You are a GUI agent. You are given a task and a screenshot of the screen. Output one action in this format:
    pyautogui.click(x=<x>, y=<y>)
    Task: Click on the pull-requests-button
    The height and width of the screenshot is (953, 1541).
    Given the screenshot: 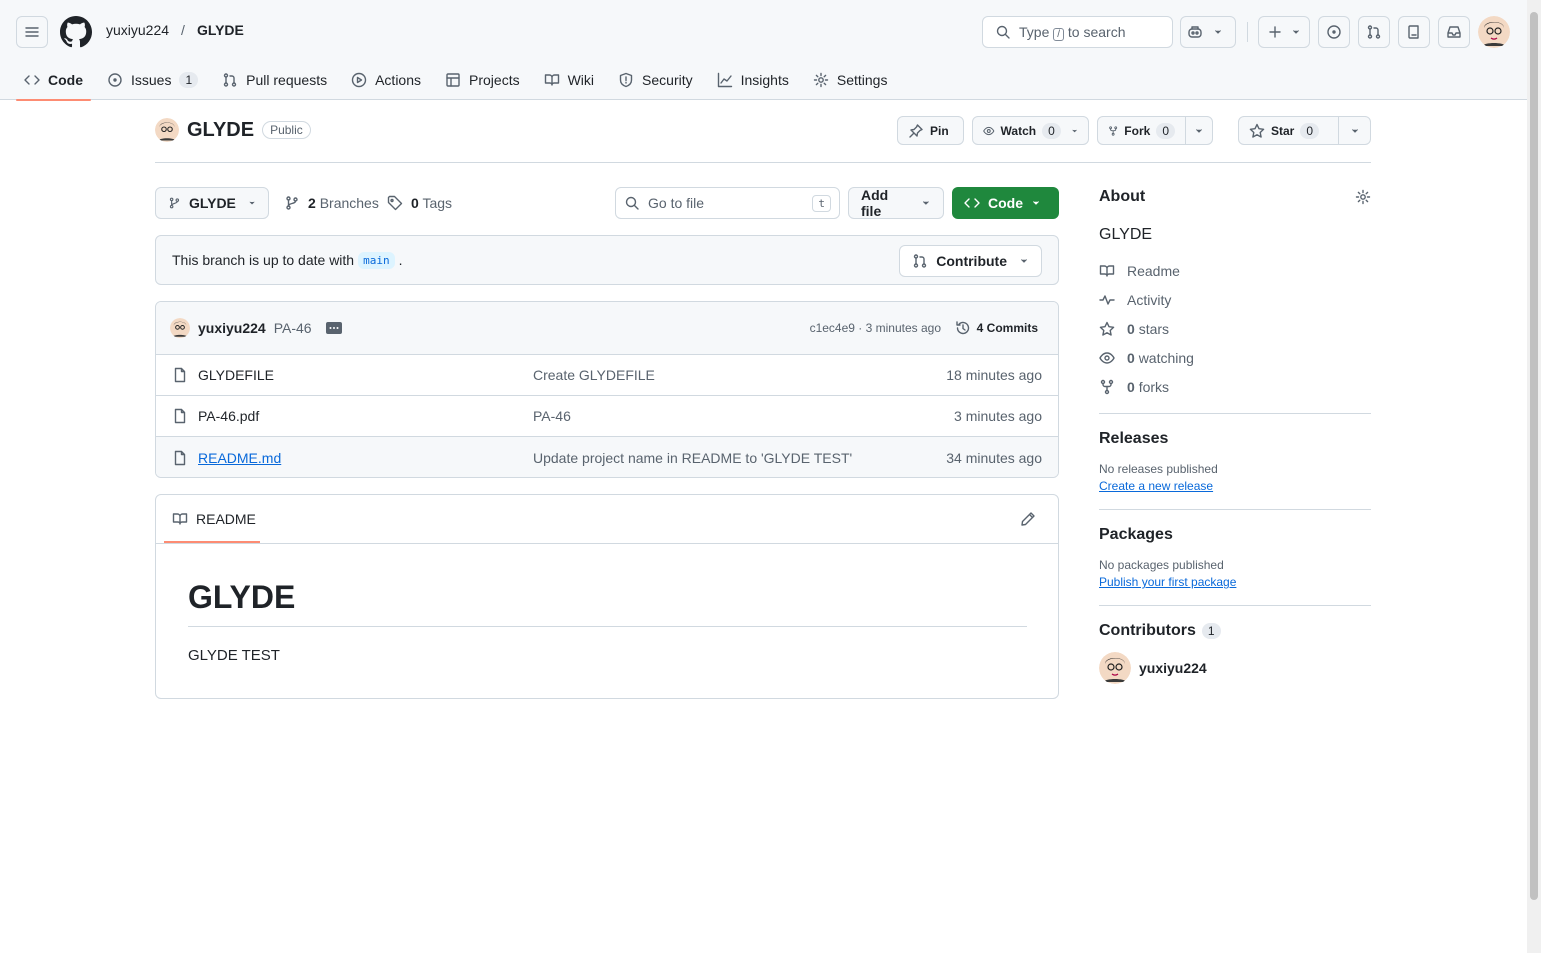 What is the action you would take?
    pyautogui.click(x=1374, y=32)
    